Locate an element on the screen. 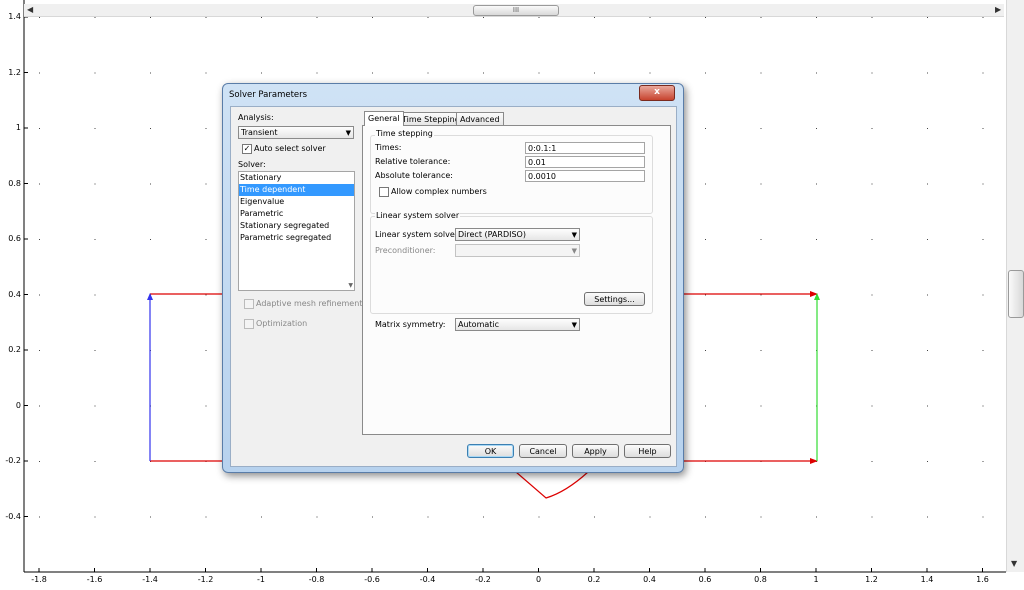 This screenshot has height=590, width=1024. relative-tolerance-input: 0.01 is located at coordinates (585, 162).